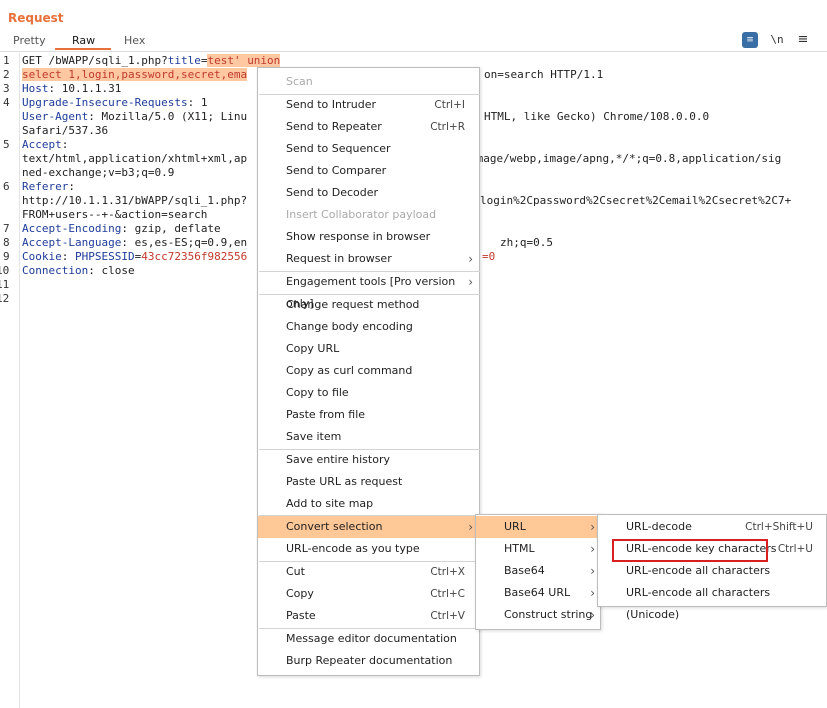  What do you see at coordinates (65, 130) in the screenshot?
I see `header-line-wrap: Safari/537.36` at bounding box center [65, 130].